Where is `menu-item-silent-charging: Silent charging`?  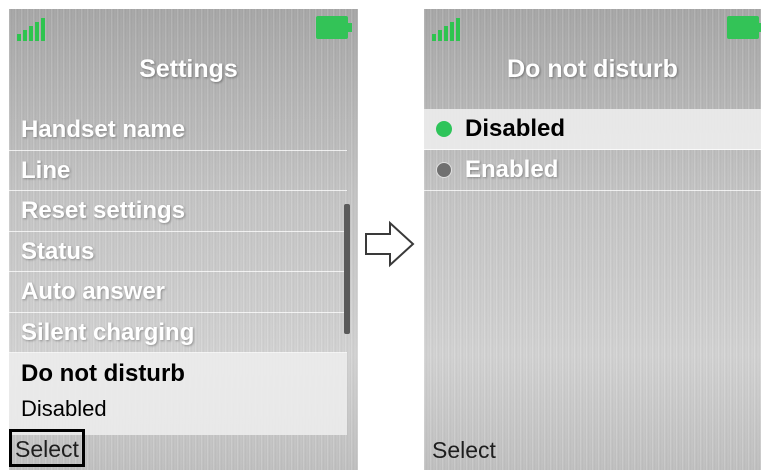 menu-item-silent-charging: Silent charging is located at coordinates (178, 333).